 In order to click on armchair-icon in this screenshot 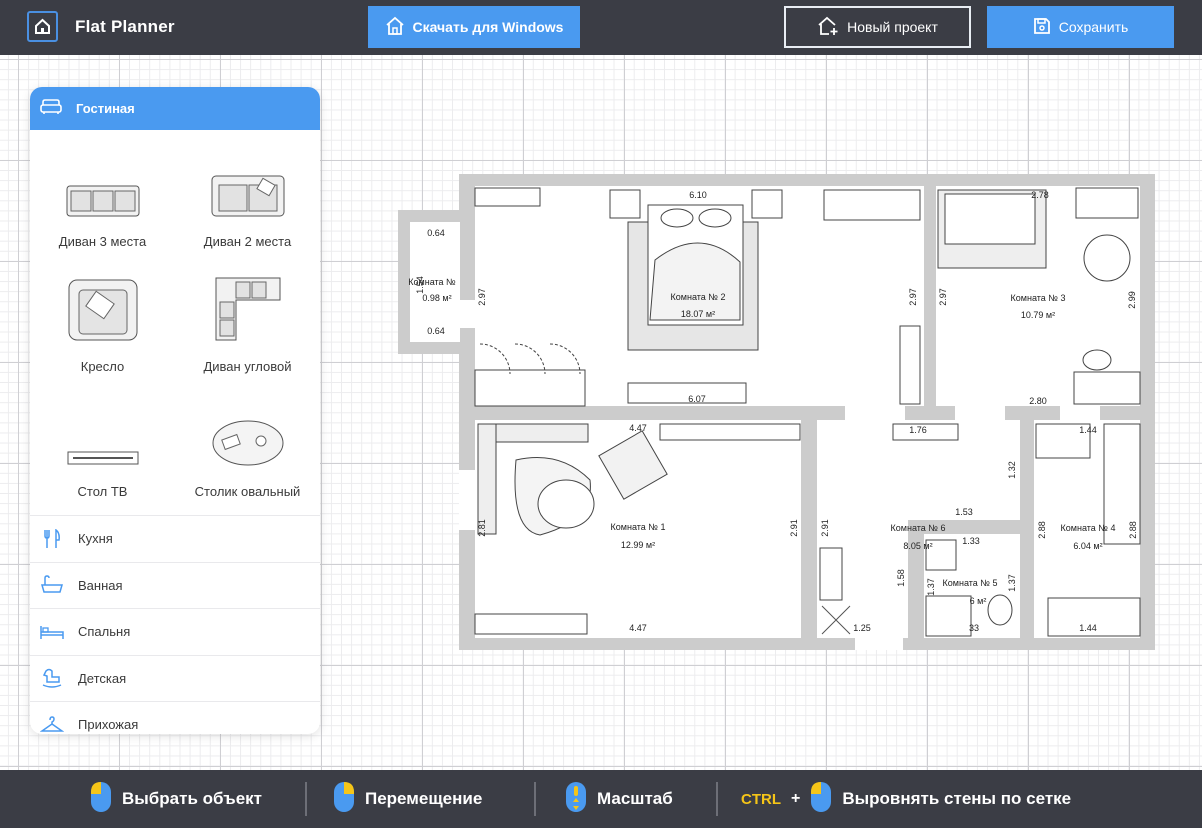, I will do `click(103, 312)`.